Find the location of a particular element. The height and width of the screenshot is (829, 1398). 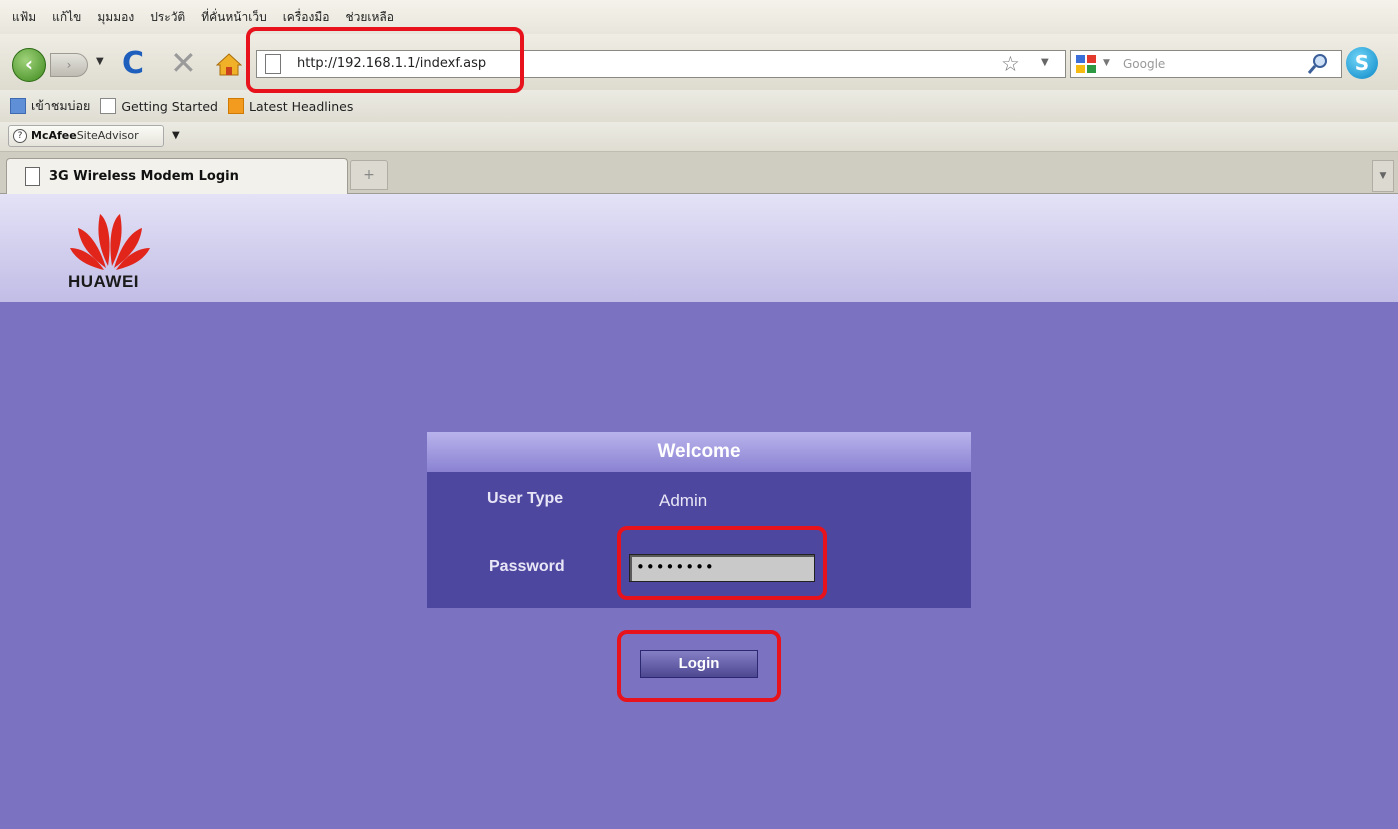

home-icon is located at coordinates (229, 64).